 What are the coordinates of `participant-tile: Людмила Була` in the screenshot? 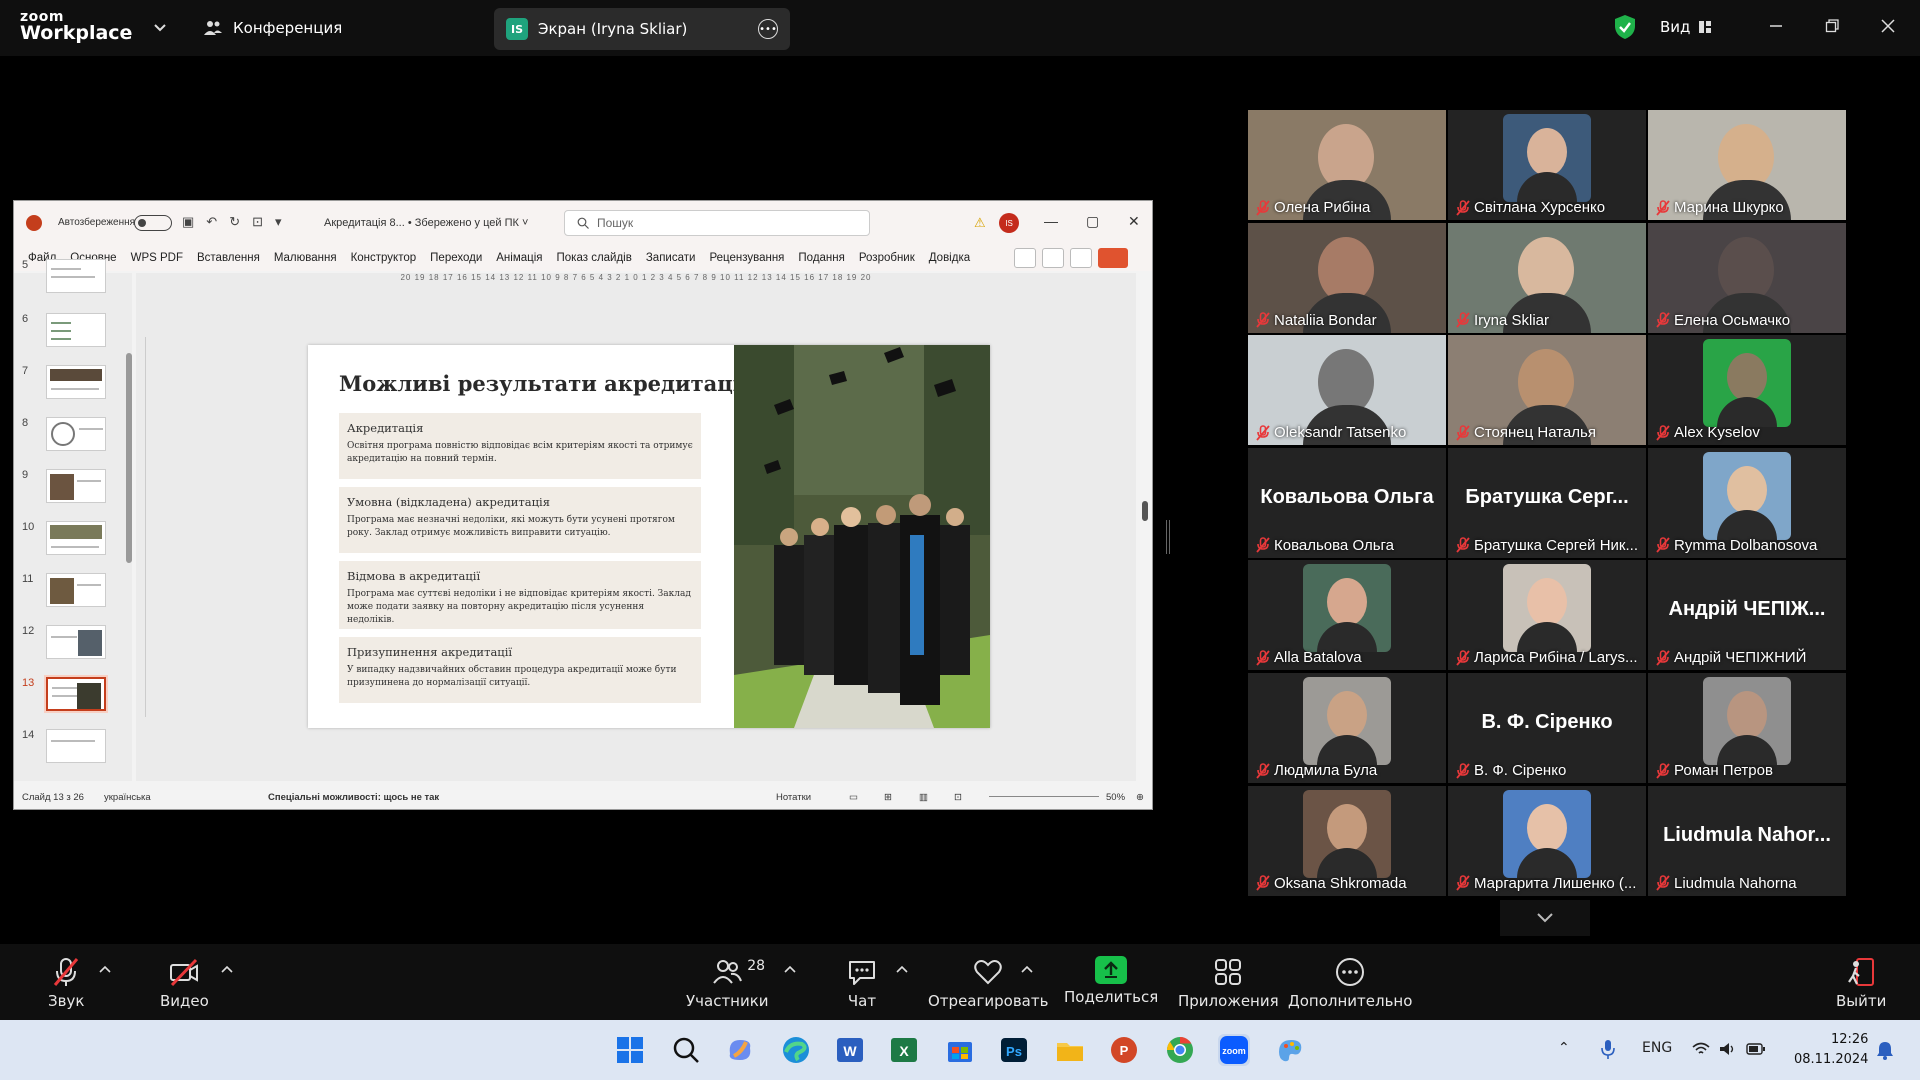 It's located at (1347, 728).